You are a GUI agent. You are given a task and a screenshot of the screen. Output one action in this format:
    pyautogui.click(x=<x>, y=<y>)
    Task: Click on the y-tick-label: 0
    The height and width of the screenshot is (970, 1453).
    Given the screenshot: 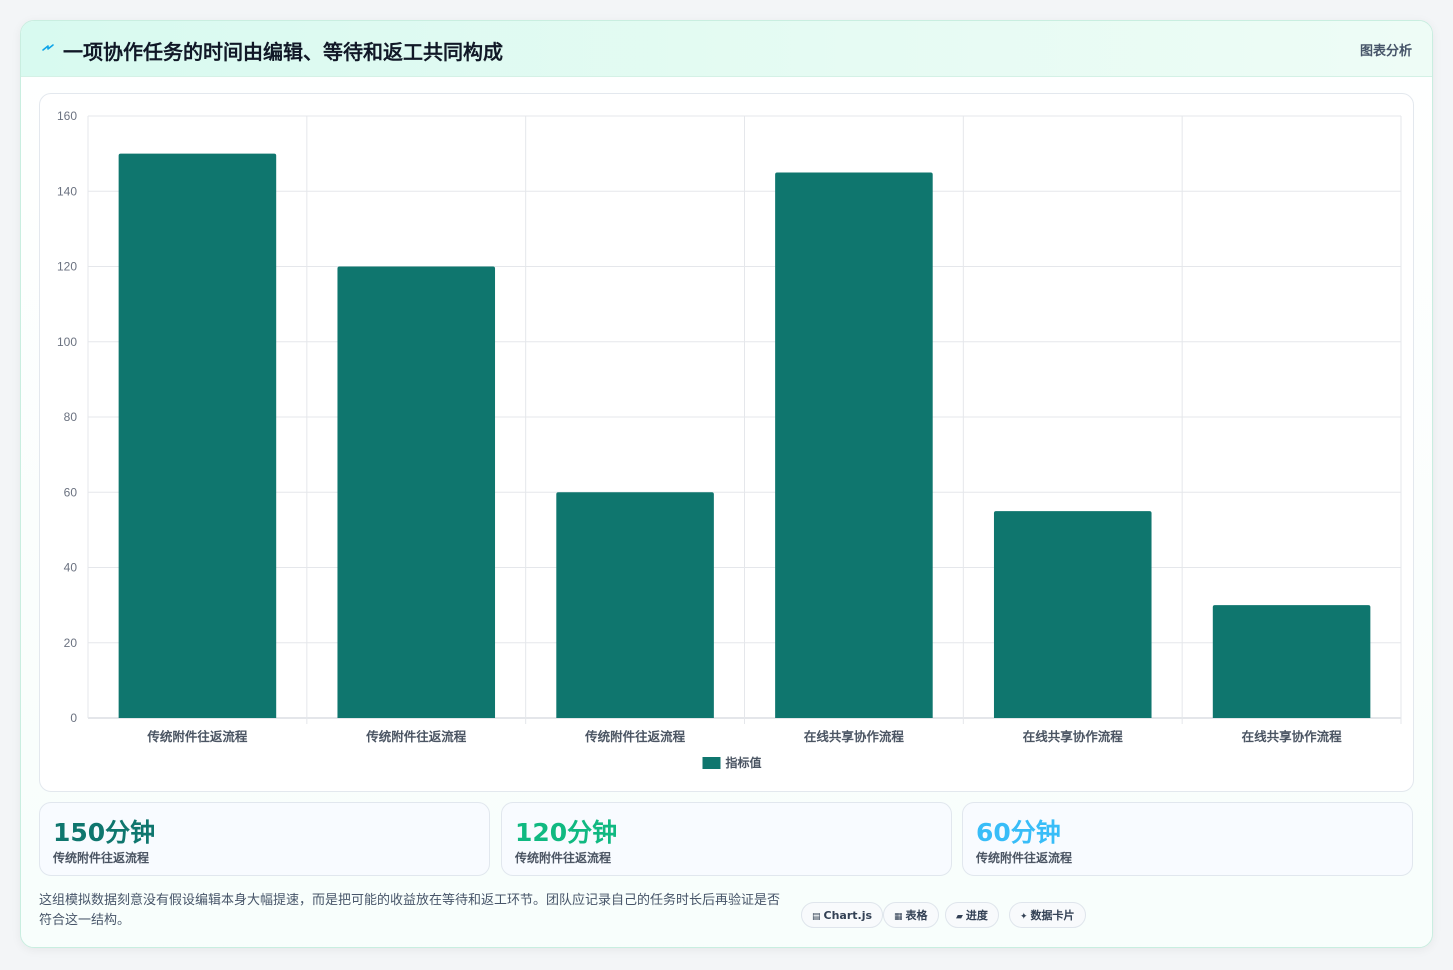 What is the action you would take?
    pyautogui.click(x=73, y=718)
    